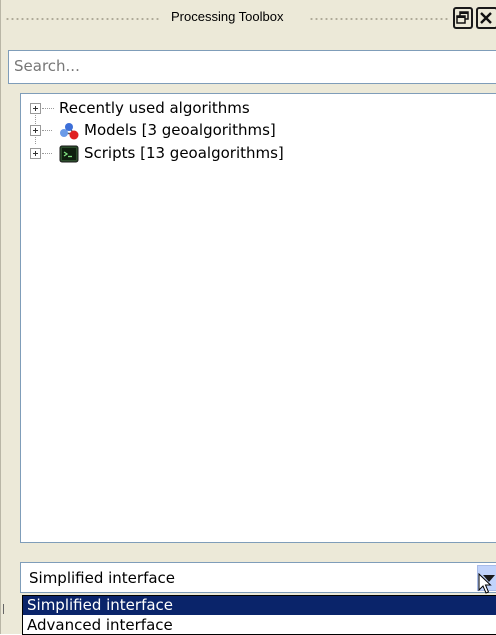 Image resolution: width=496 pixels, height=635 pixels. Describe the element at coordinates (82, 19) in the screenshot. I see `drag-grip-left` at that location.